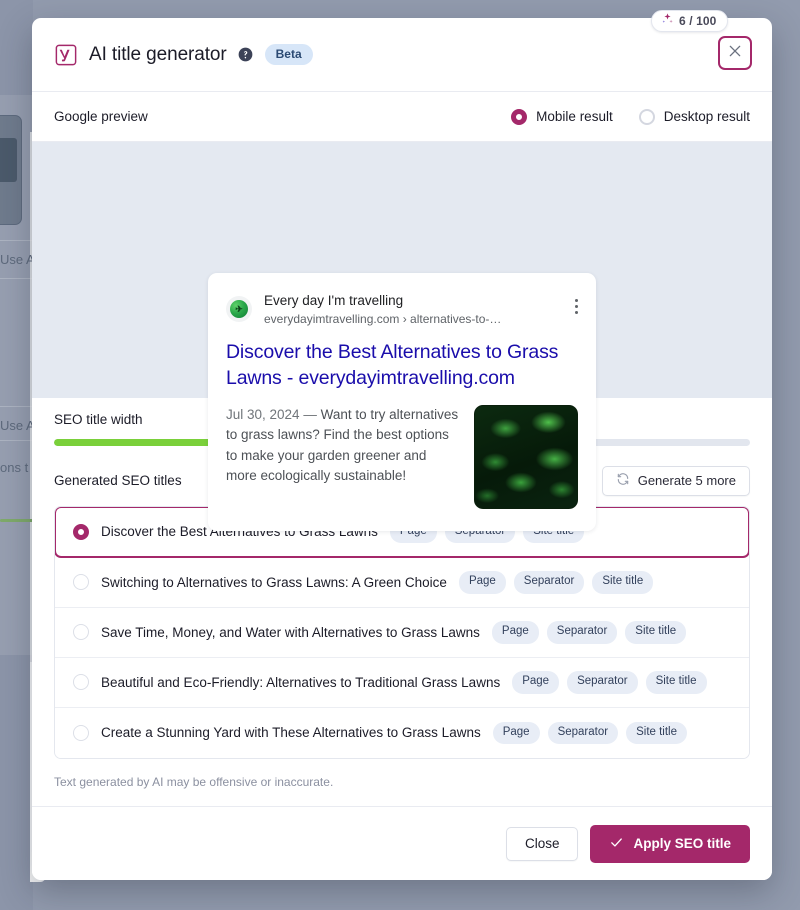 This screenshot has height=910, width=800. Describe the element at coordinates (623, 480) in the screenshot. I see `refresh-icon` at that location.